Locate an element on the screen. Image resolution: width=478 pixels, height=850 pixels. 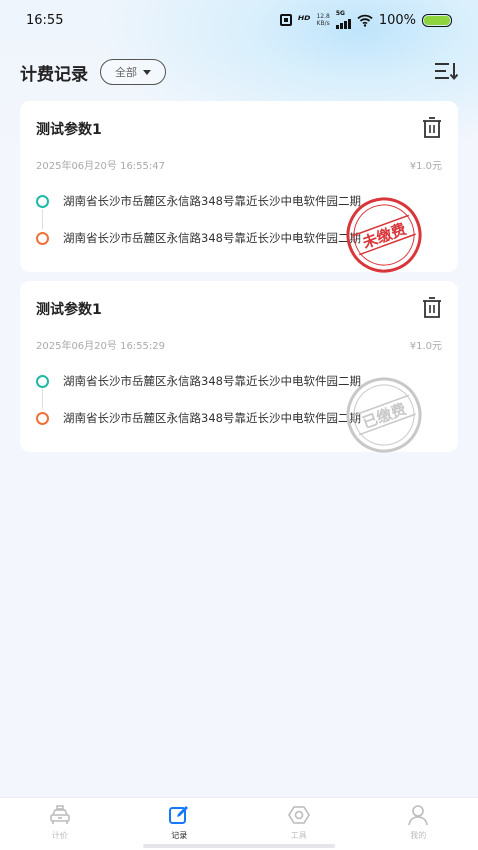
battery-text: 100% is located at coordinates (397, 20).